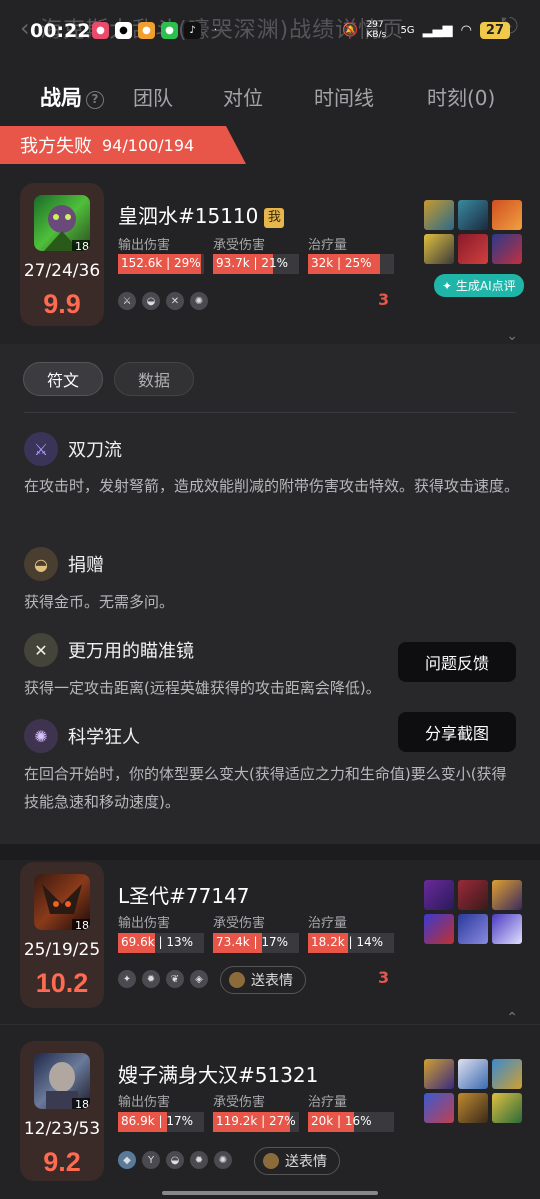 Image resolution: width=540 pixels, height=1199 pixels. I want to click on damage-value: 86.9k | 17%, so click(157, 1121).